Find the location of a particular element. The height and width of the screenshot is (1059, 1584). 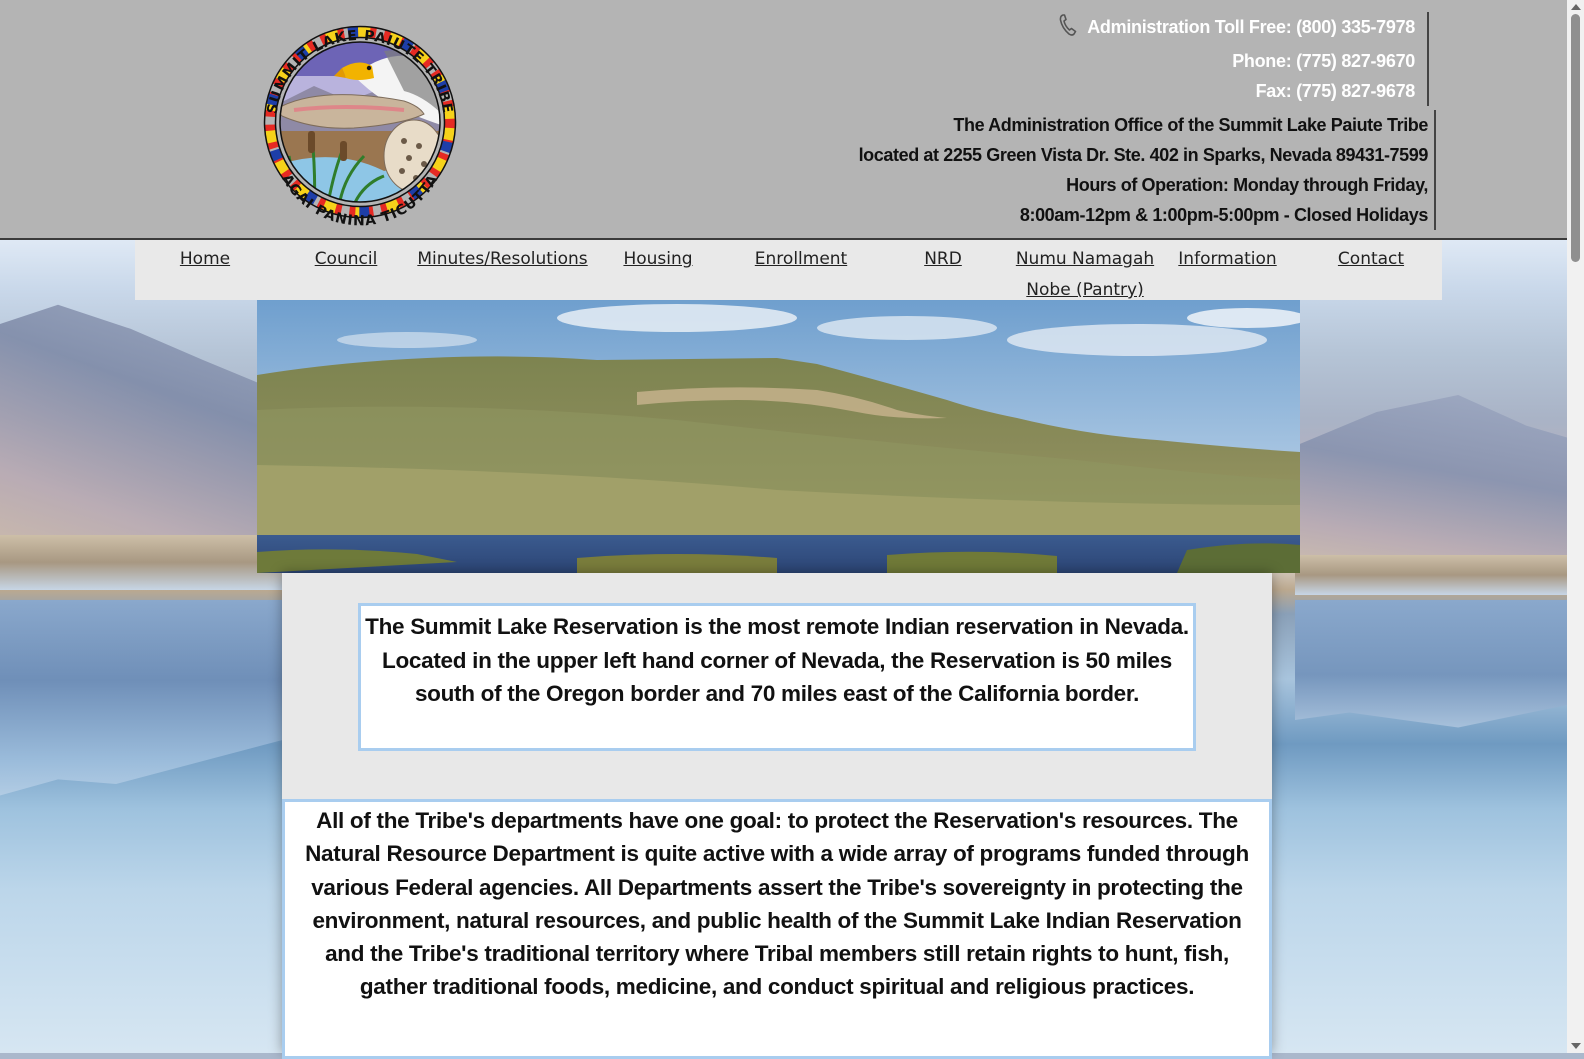

scroll-up-arrow-icon is located at coordinates (1576, 7).